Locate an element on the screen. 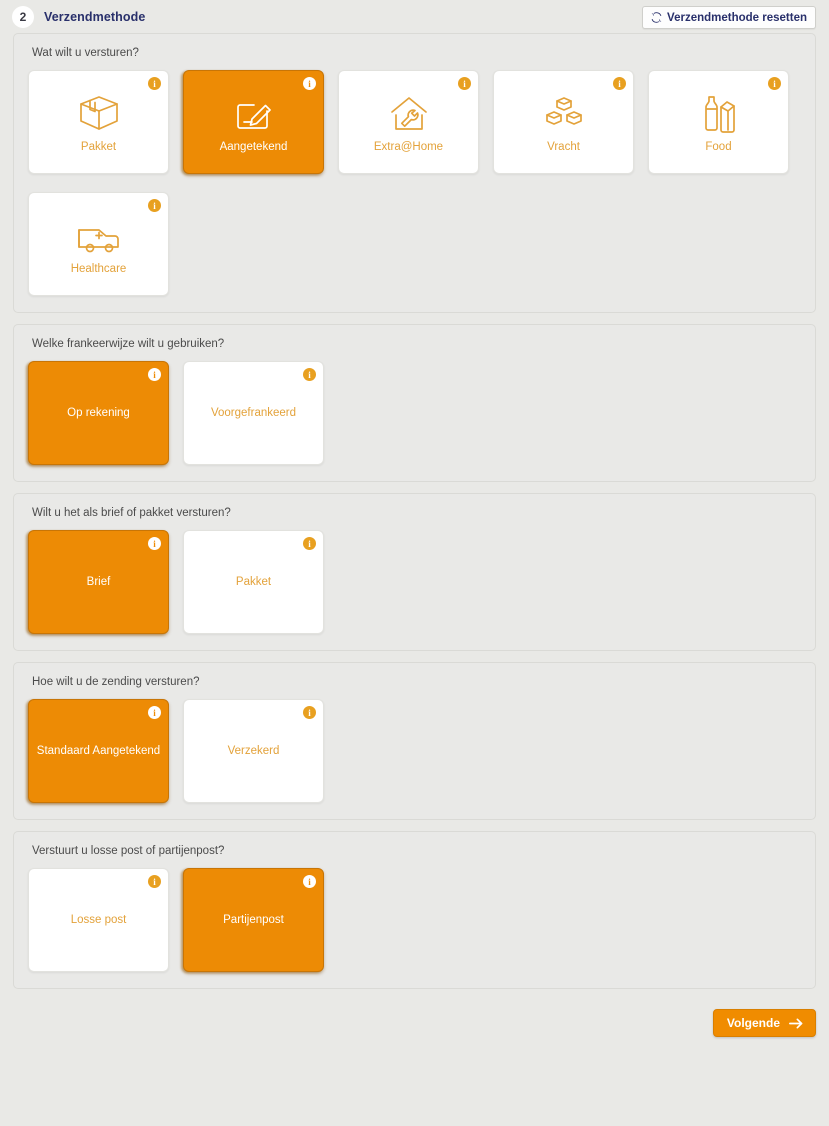 The width and height of the screenshot is (829, 1126). option-tile: i Healthcare is located at coordinates (98, 244).